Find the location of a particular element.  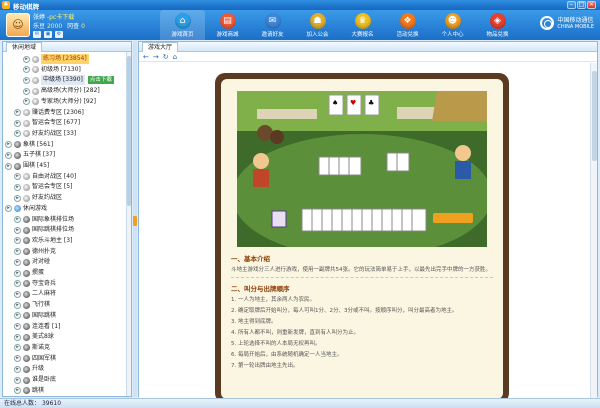

game-icon is located at coordinates (26, 262).